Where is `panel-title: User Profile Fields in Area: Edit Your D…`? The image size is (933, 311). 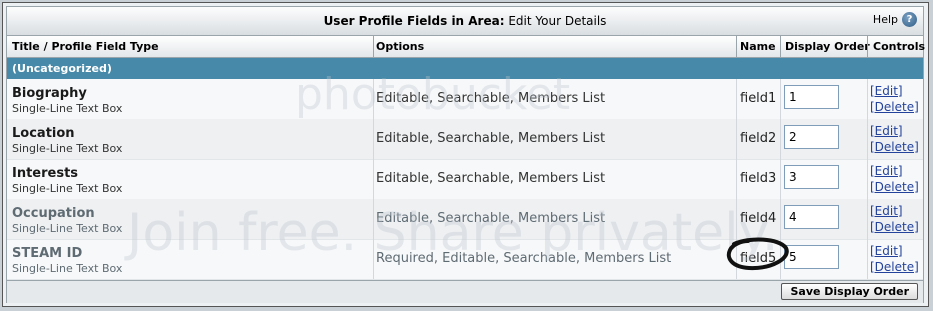
panel-title: User Profile Fields in Area: Edit Your D… is located at coordinates (465, 21).